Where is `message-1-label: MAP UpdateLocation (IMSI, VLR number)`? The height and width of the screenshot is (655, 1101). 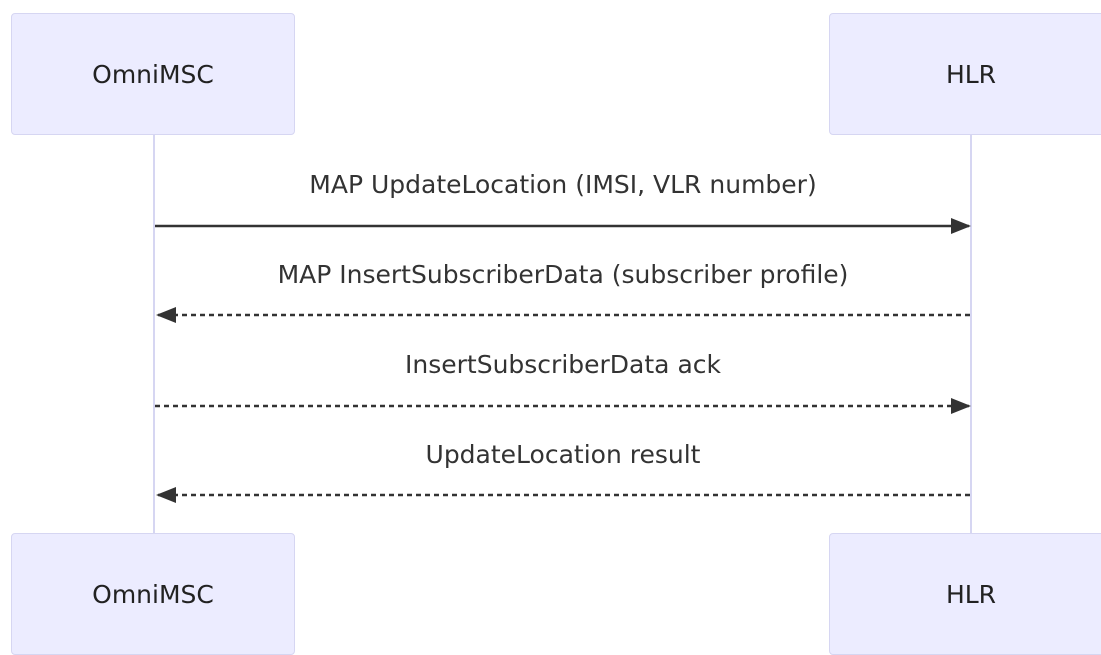 message-1-label: MAP UpdateLocation (IMSI, VLR number) is located at coordinates (563, 184).